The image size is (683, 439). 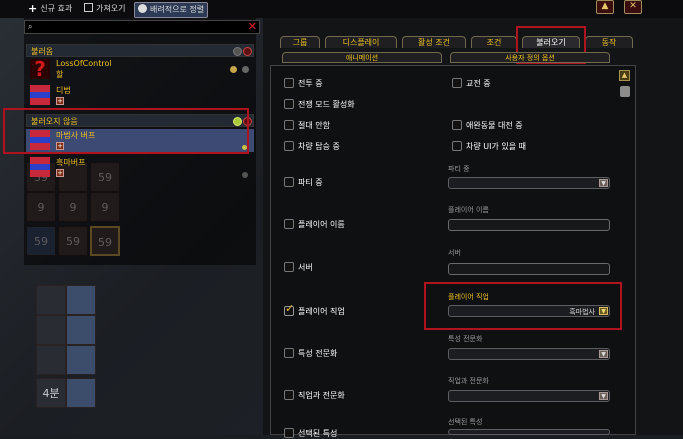 I want to click on aura-item-label: 디법, so click(x=63, y=90).